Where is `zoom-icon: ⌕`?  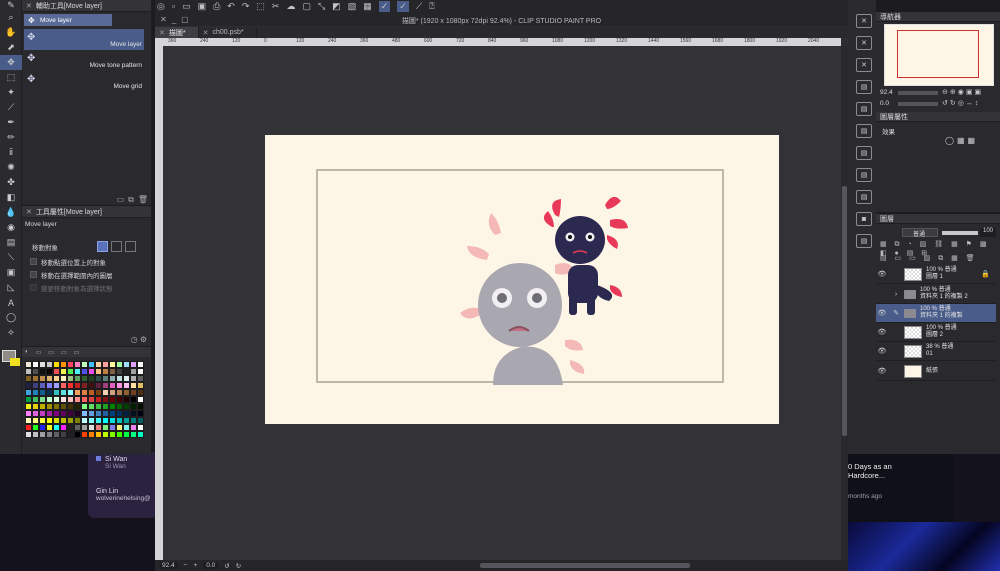
zoom-icon: ⌕ is located at coordinates (11, 17).